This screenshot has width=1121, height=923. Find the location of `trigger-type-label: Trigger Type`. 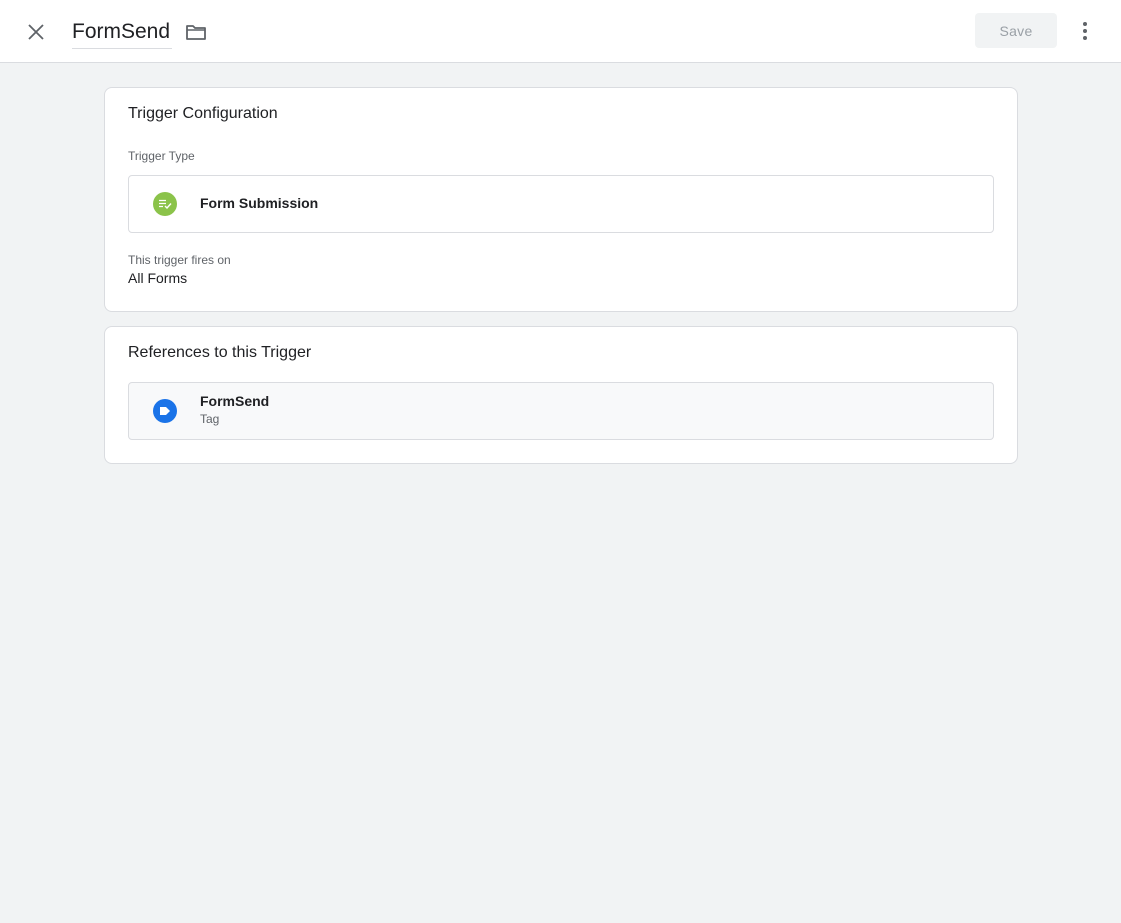

trigger-type-label: Trigger Type is located at coordinates (161, 156).